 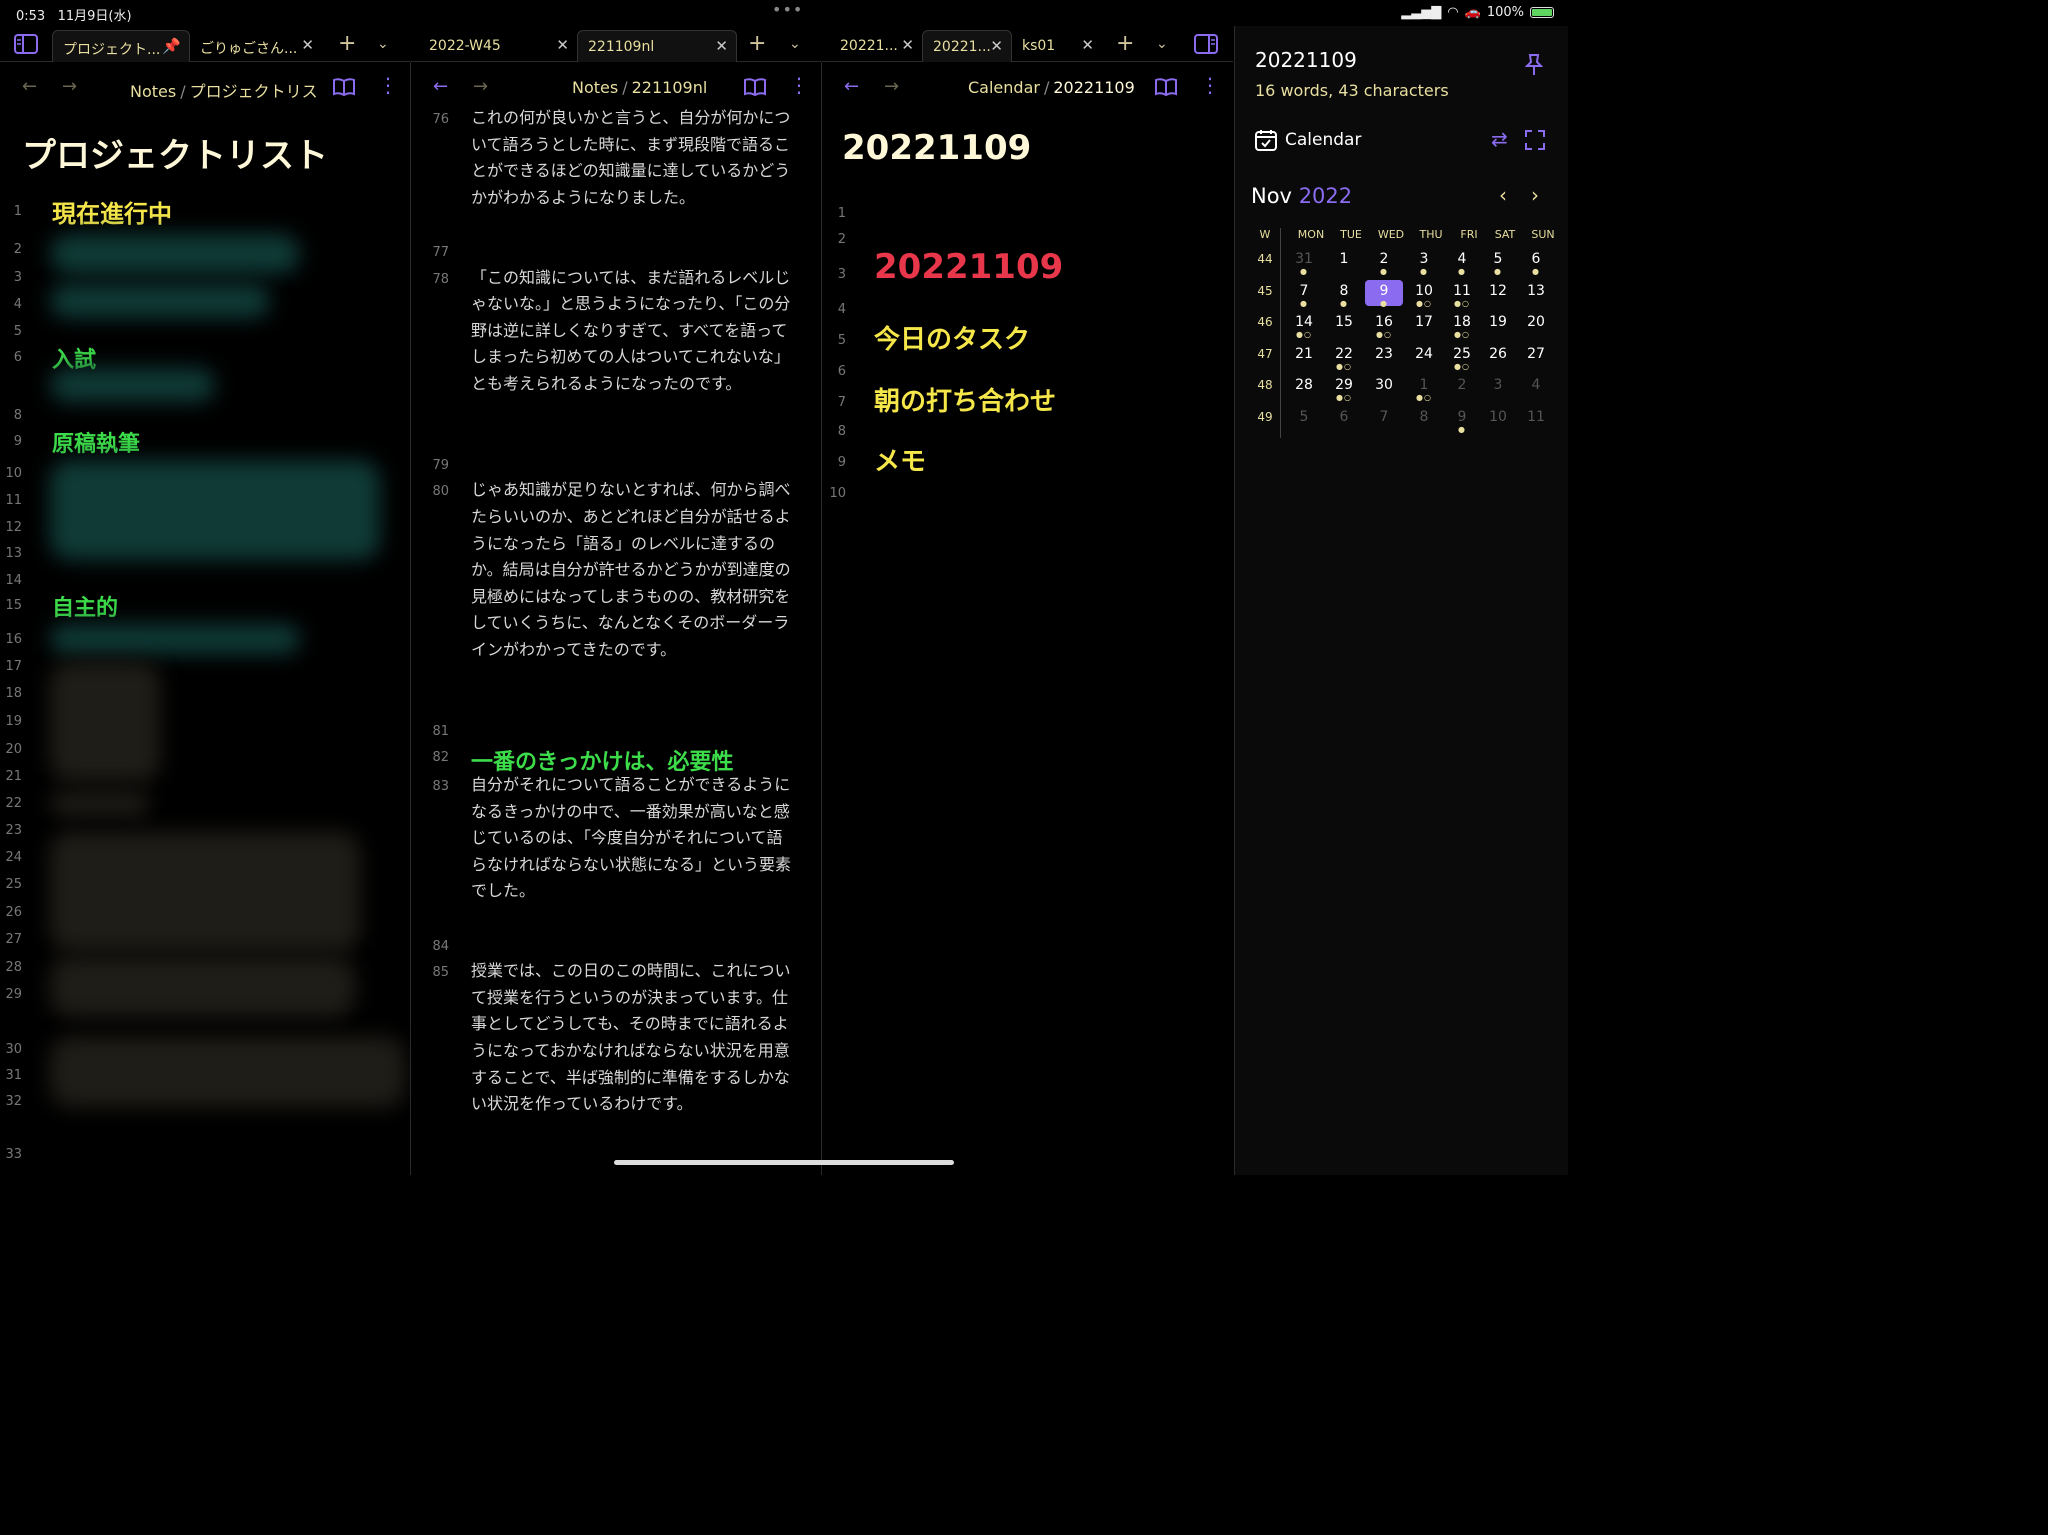 I want to click on pin-icon: 📌, so click(x=171, y=46).